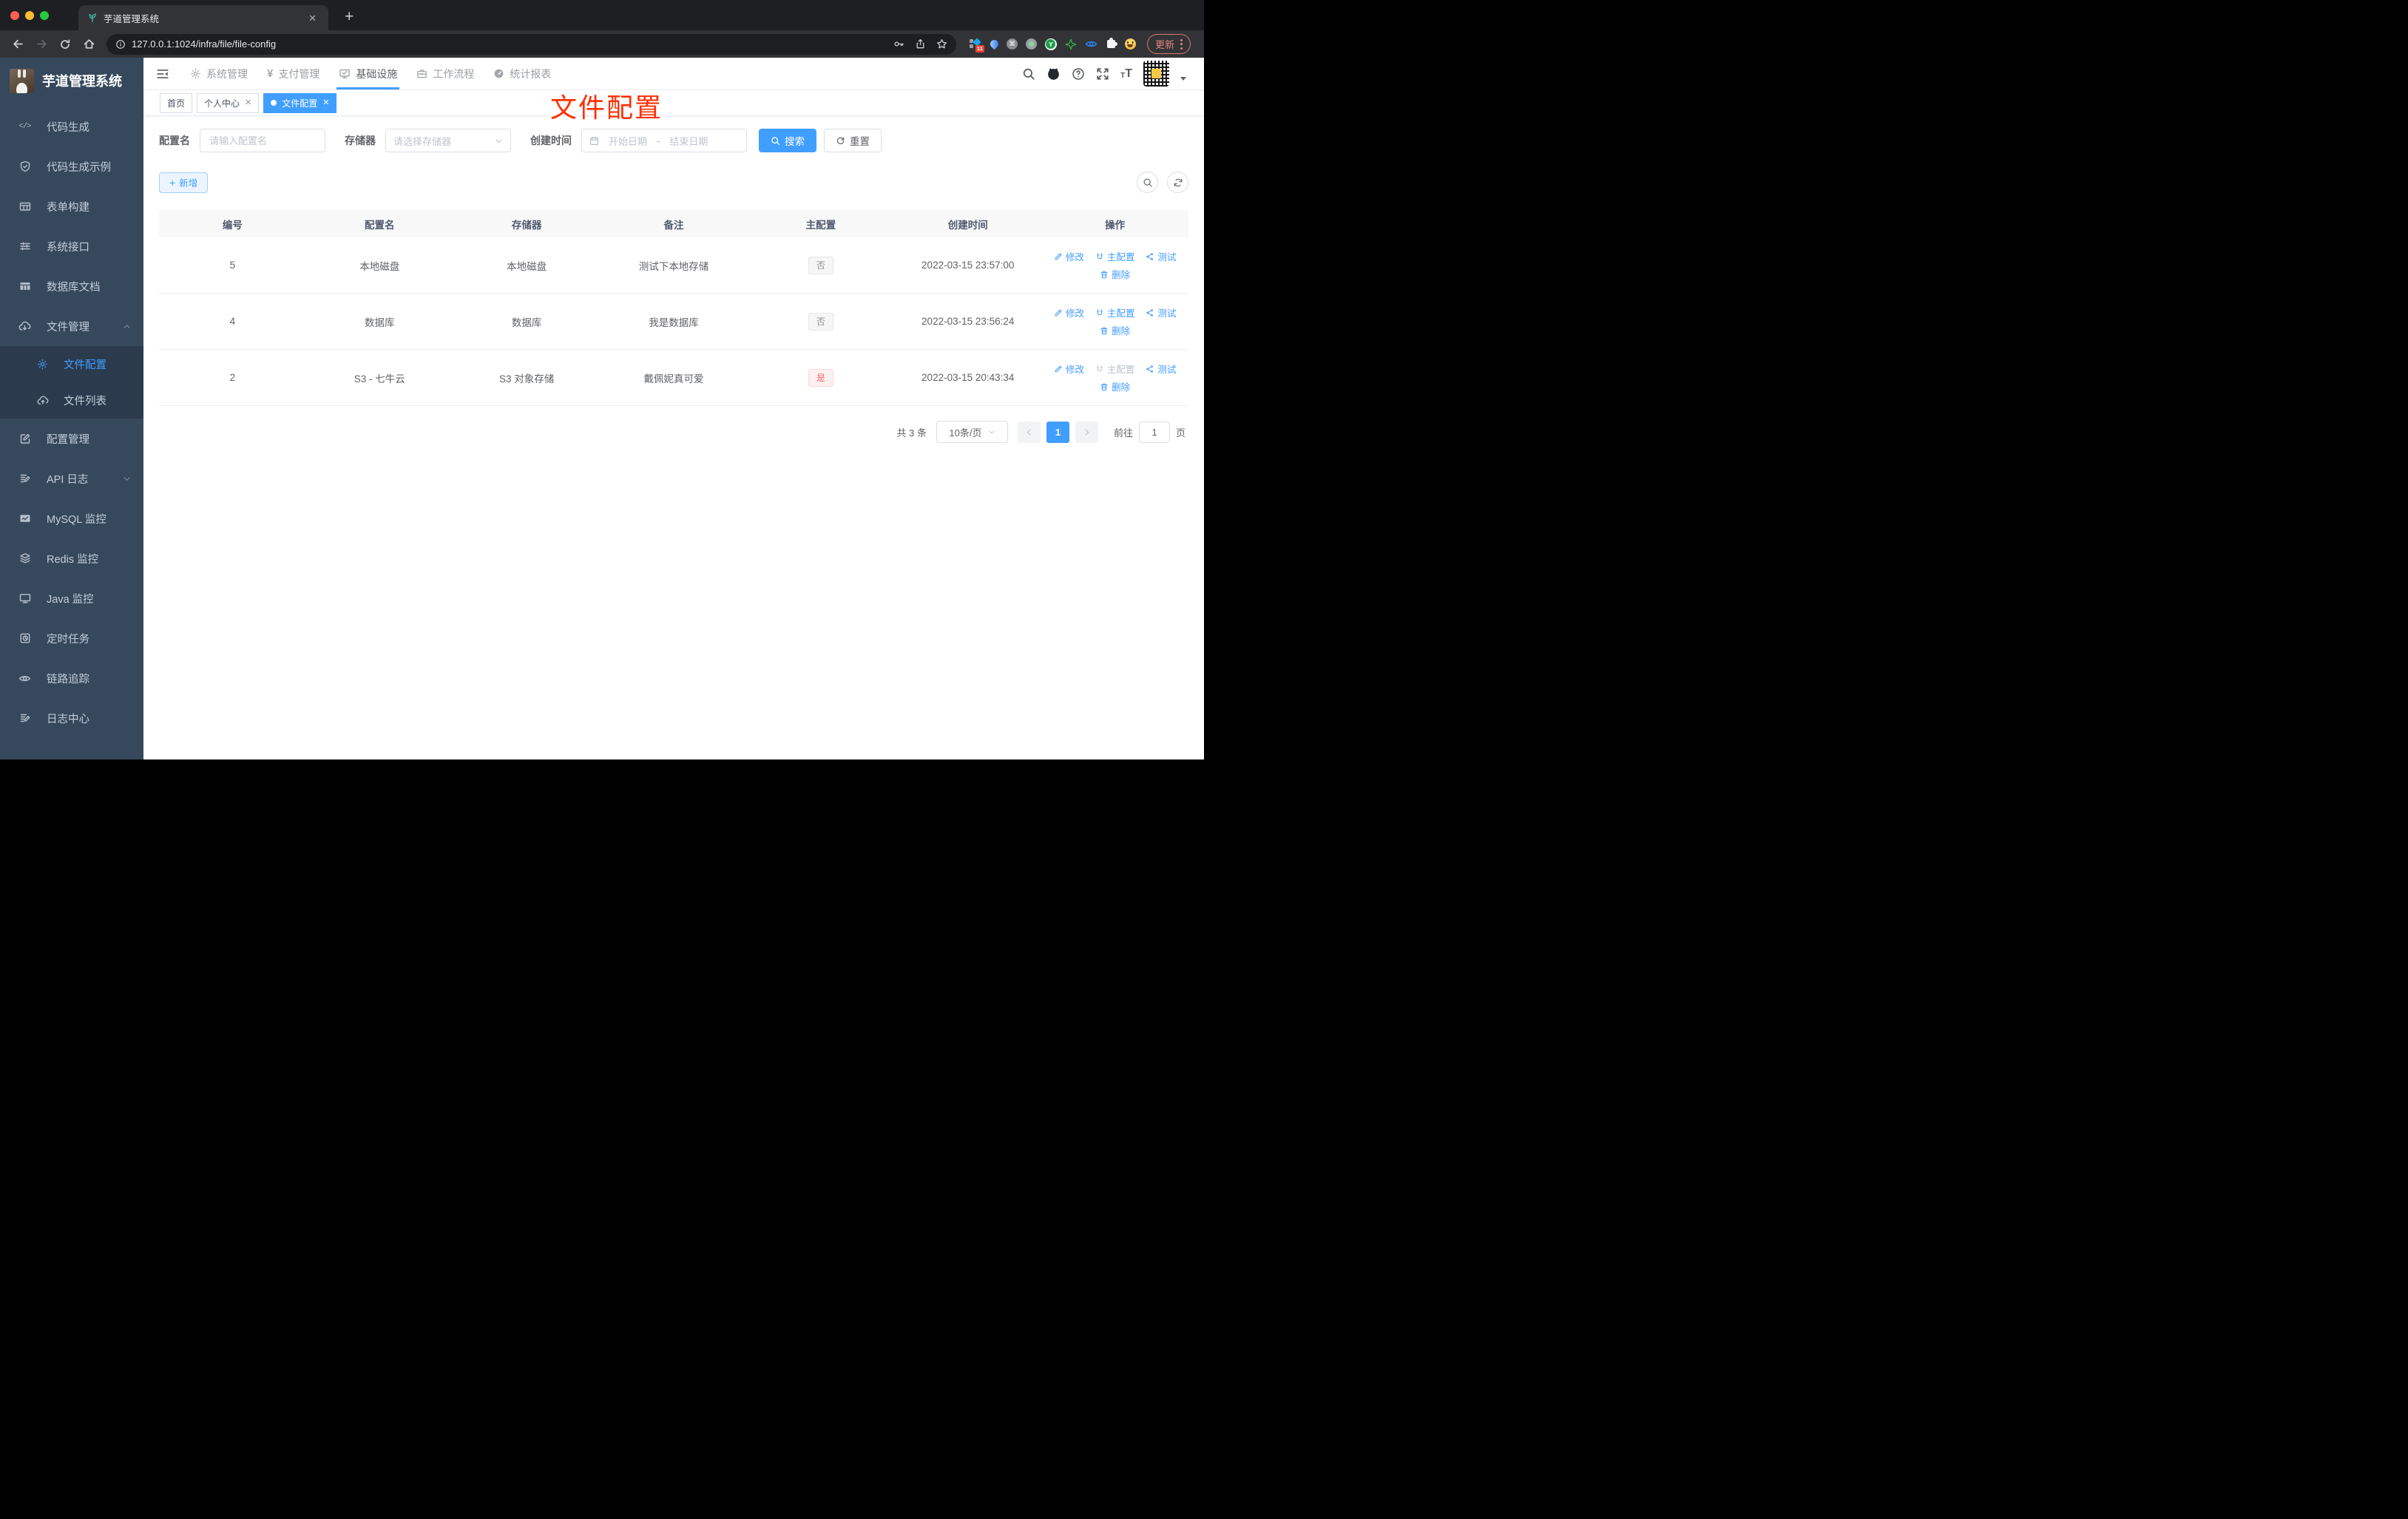 Image resolution: width=2408 pixels, height=1519 pixels. What do you see at coordinates (228, 102) in the screenshot?
I see `tag-profile: 个人中心 ✕` at bounding box center [228, 102].